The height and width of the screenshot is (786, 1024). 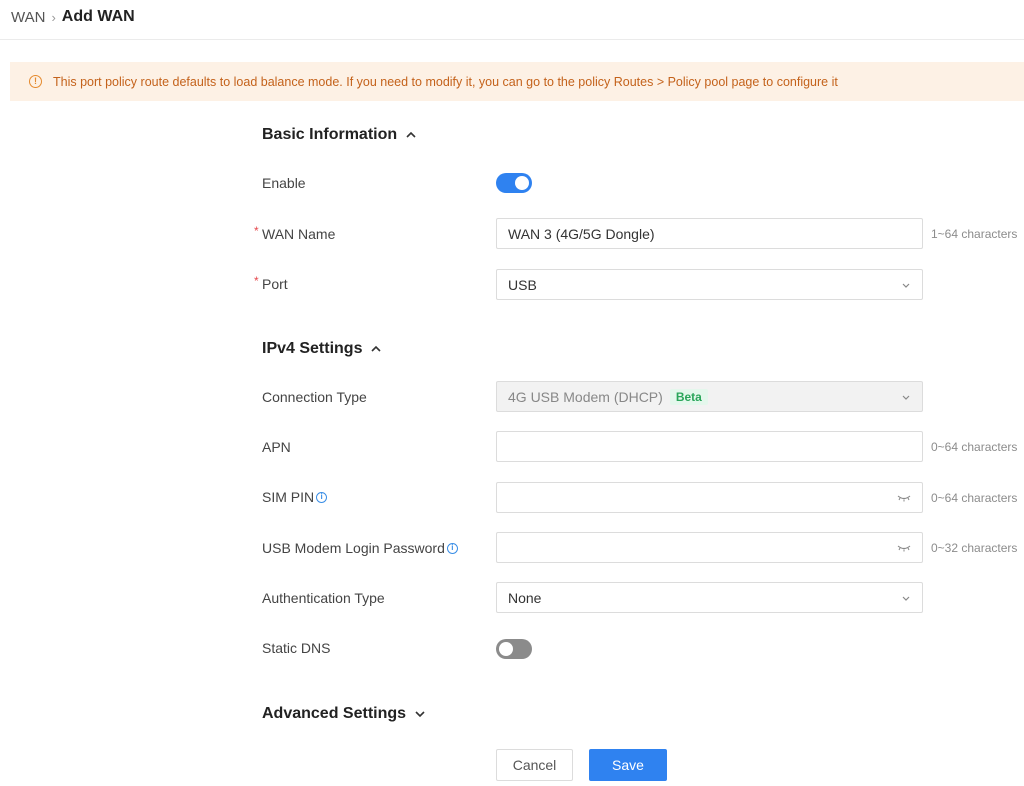 What do you see at coordinates (276, 447) in the screenshot?
I see `apn-label: APN` at bounding box center [276, 447].